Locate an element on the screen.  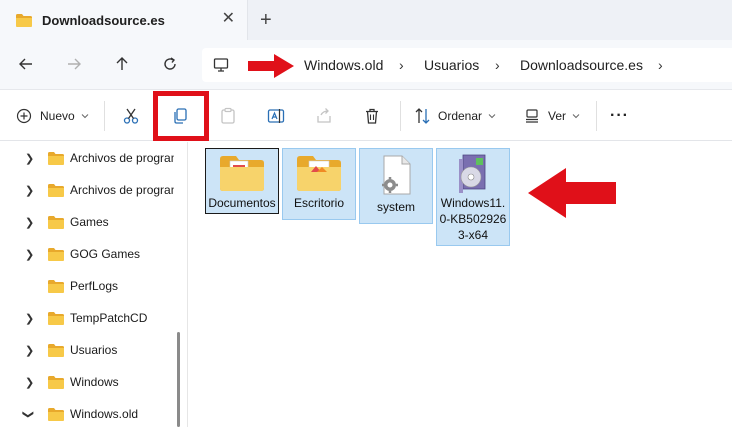
cut-button is located at coordinates (131, 116).